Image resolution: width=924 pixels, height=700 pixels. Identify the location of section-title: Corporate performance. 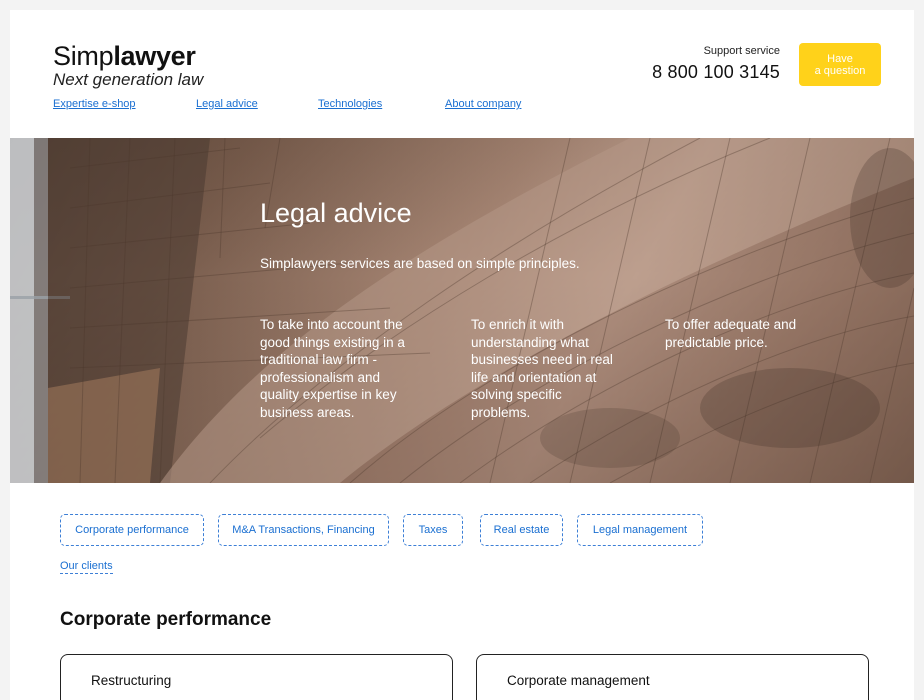
(166, 619).